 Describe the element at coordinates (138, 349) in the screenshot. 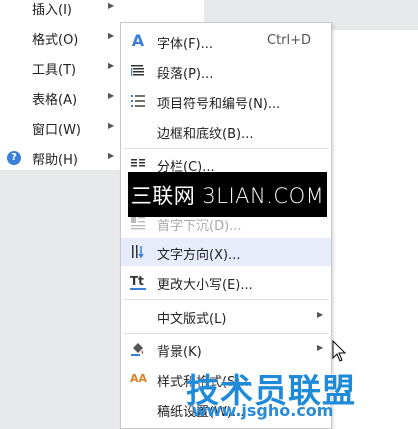

I see `paint-bucket-icon` at that location.